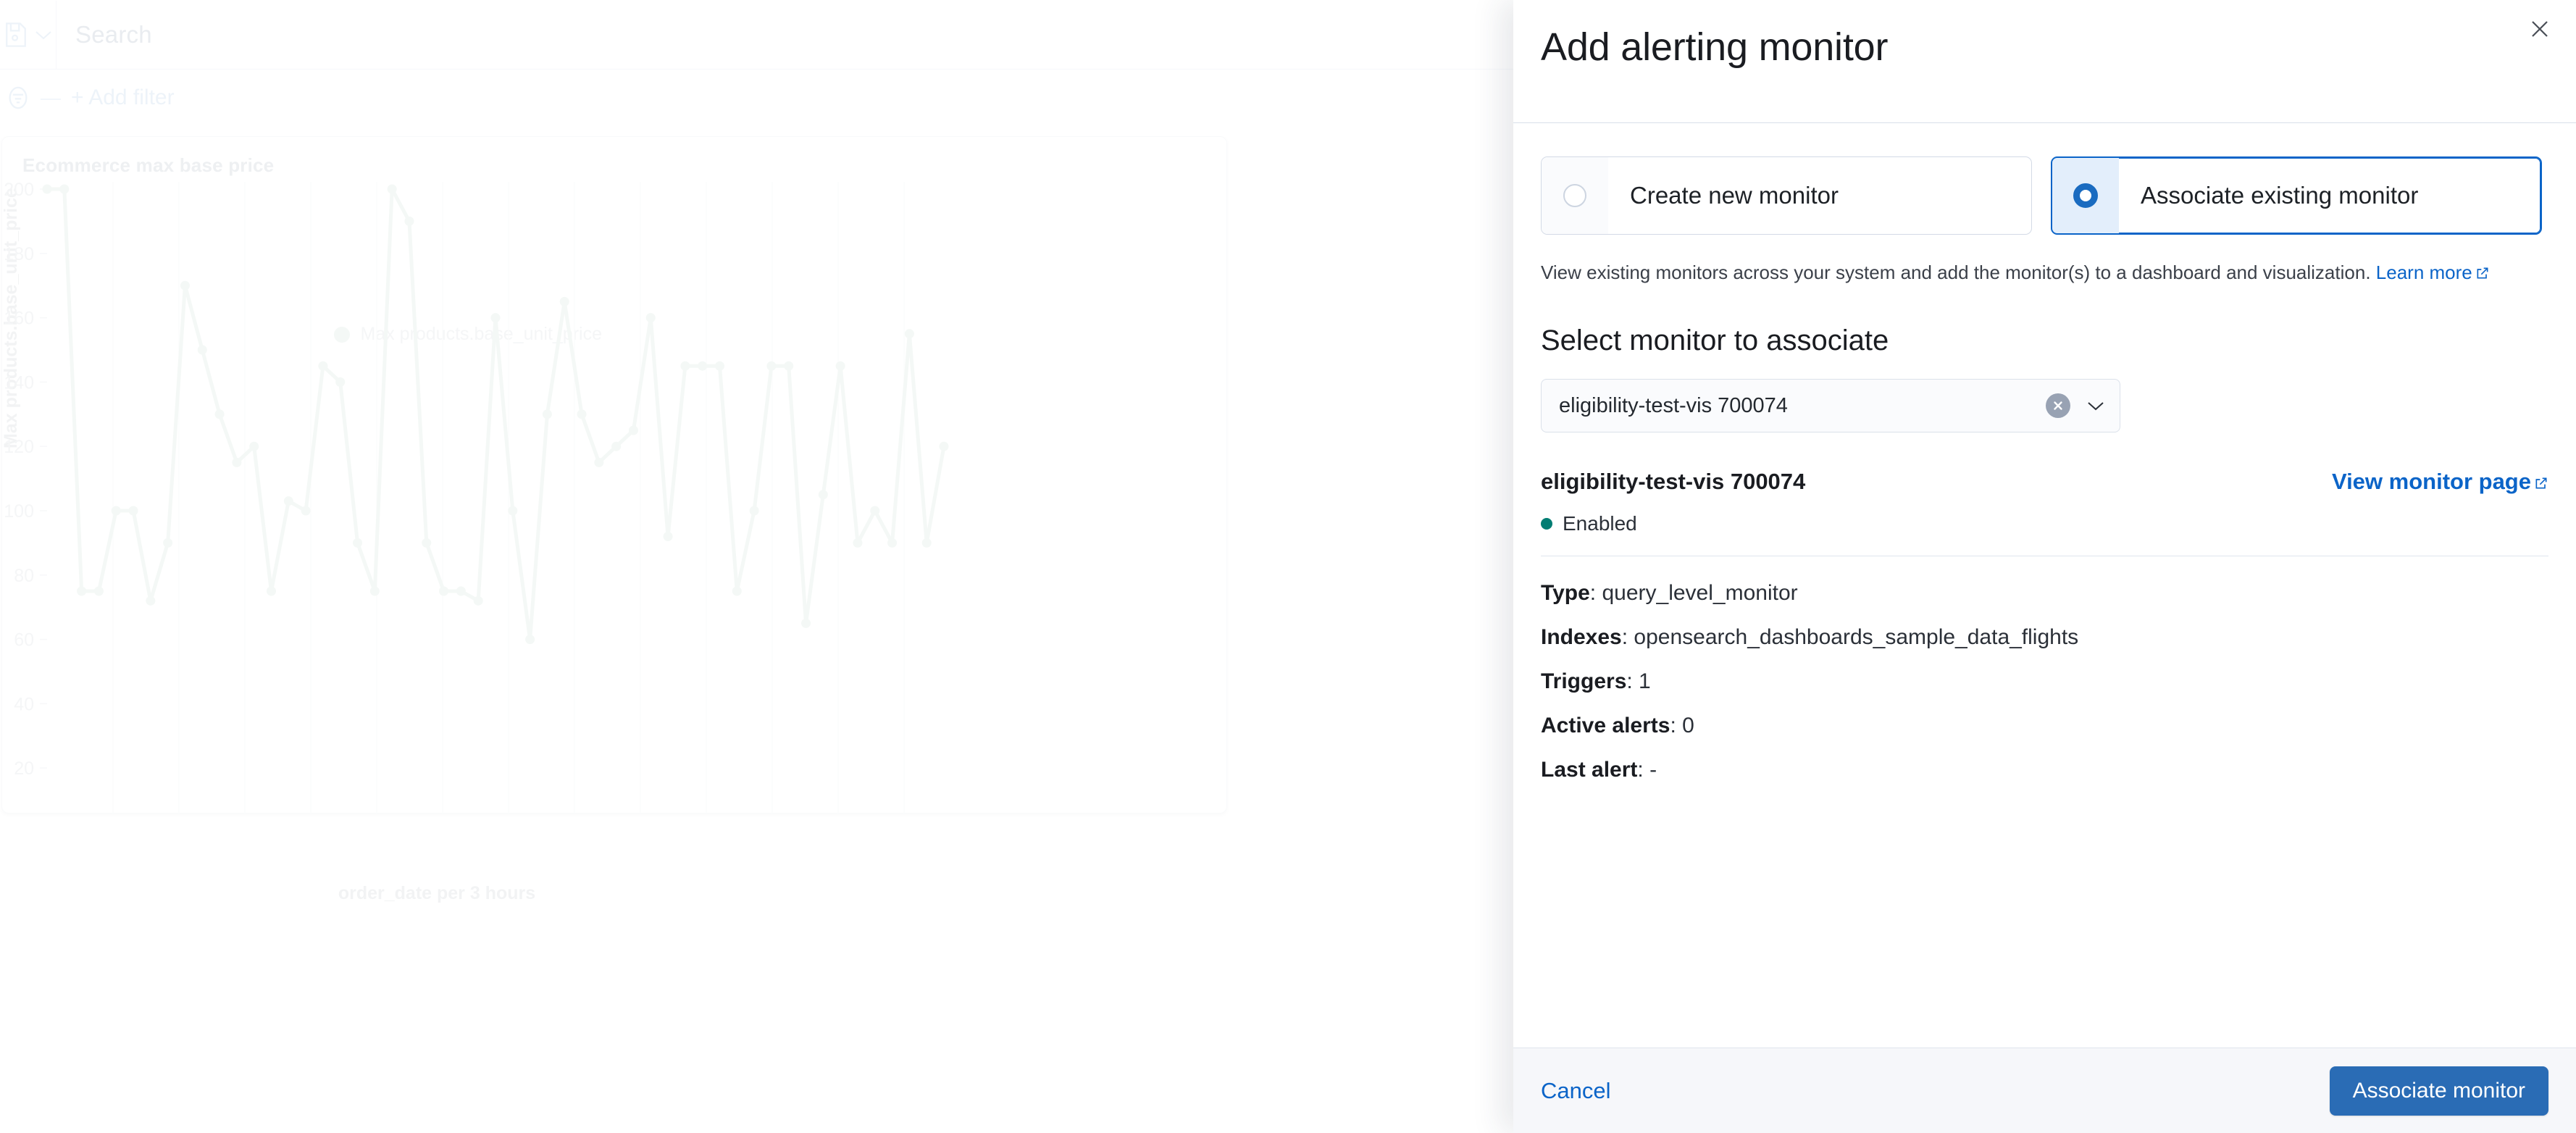 The image size is (2576, 1133). Describe the element at coordinates (2044, 1090) in the screenshot. I see `flyout-footer: Cancel Associate monitor` at that location.